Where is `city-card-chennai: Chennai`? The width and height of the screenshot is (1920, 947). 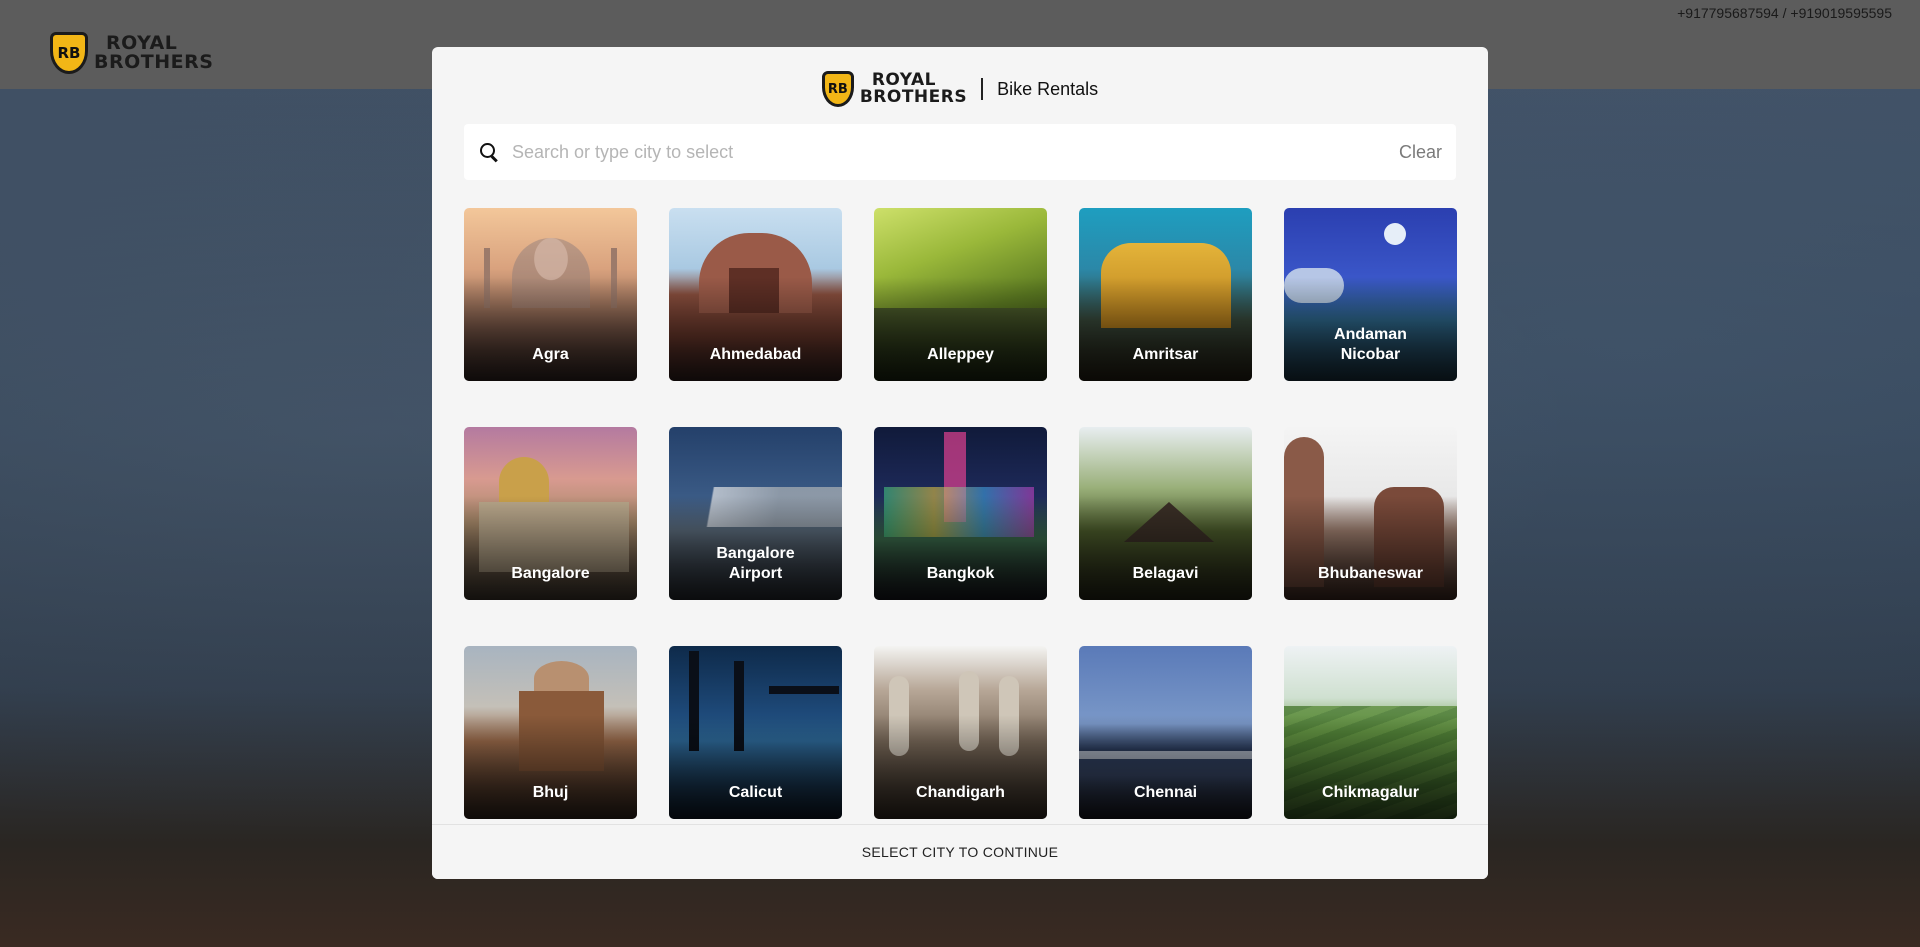 city-card-chennai: Chennai is located at coordinates (1165, 732).